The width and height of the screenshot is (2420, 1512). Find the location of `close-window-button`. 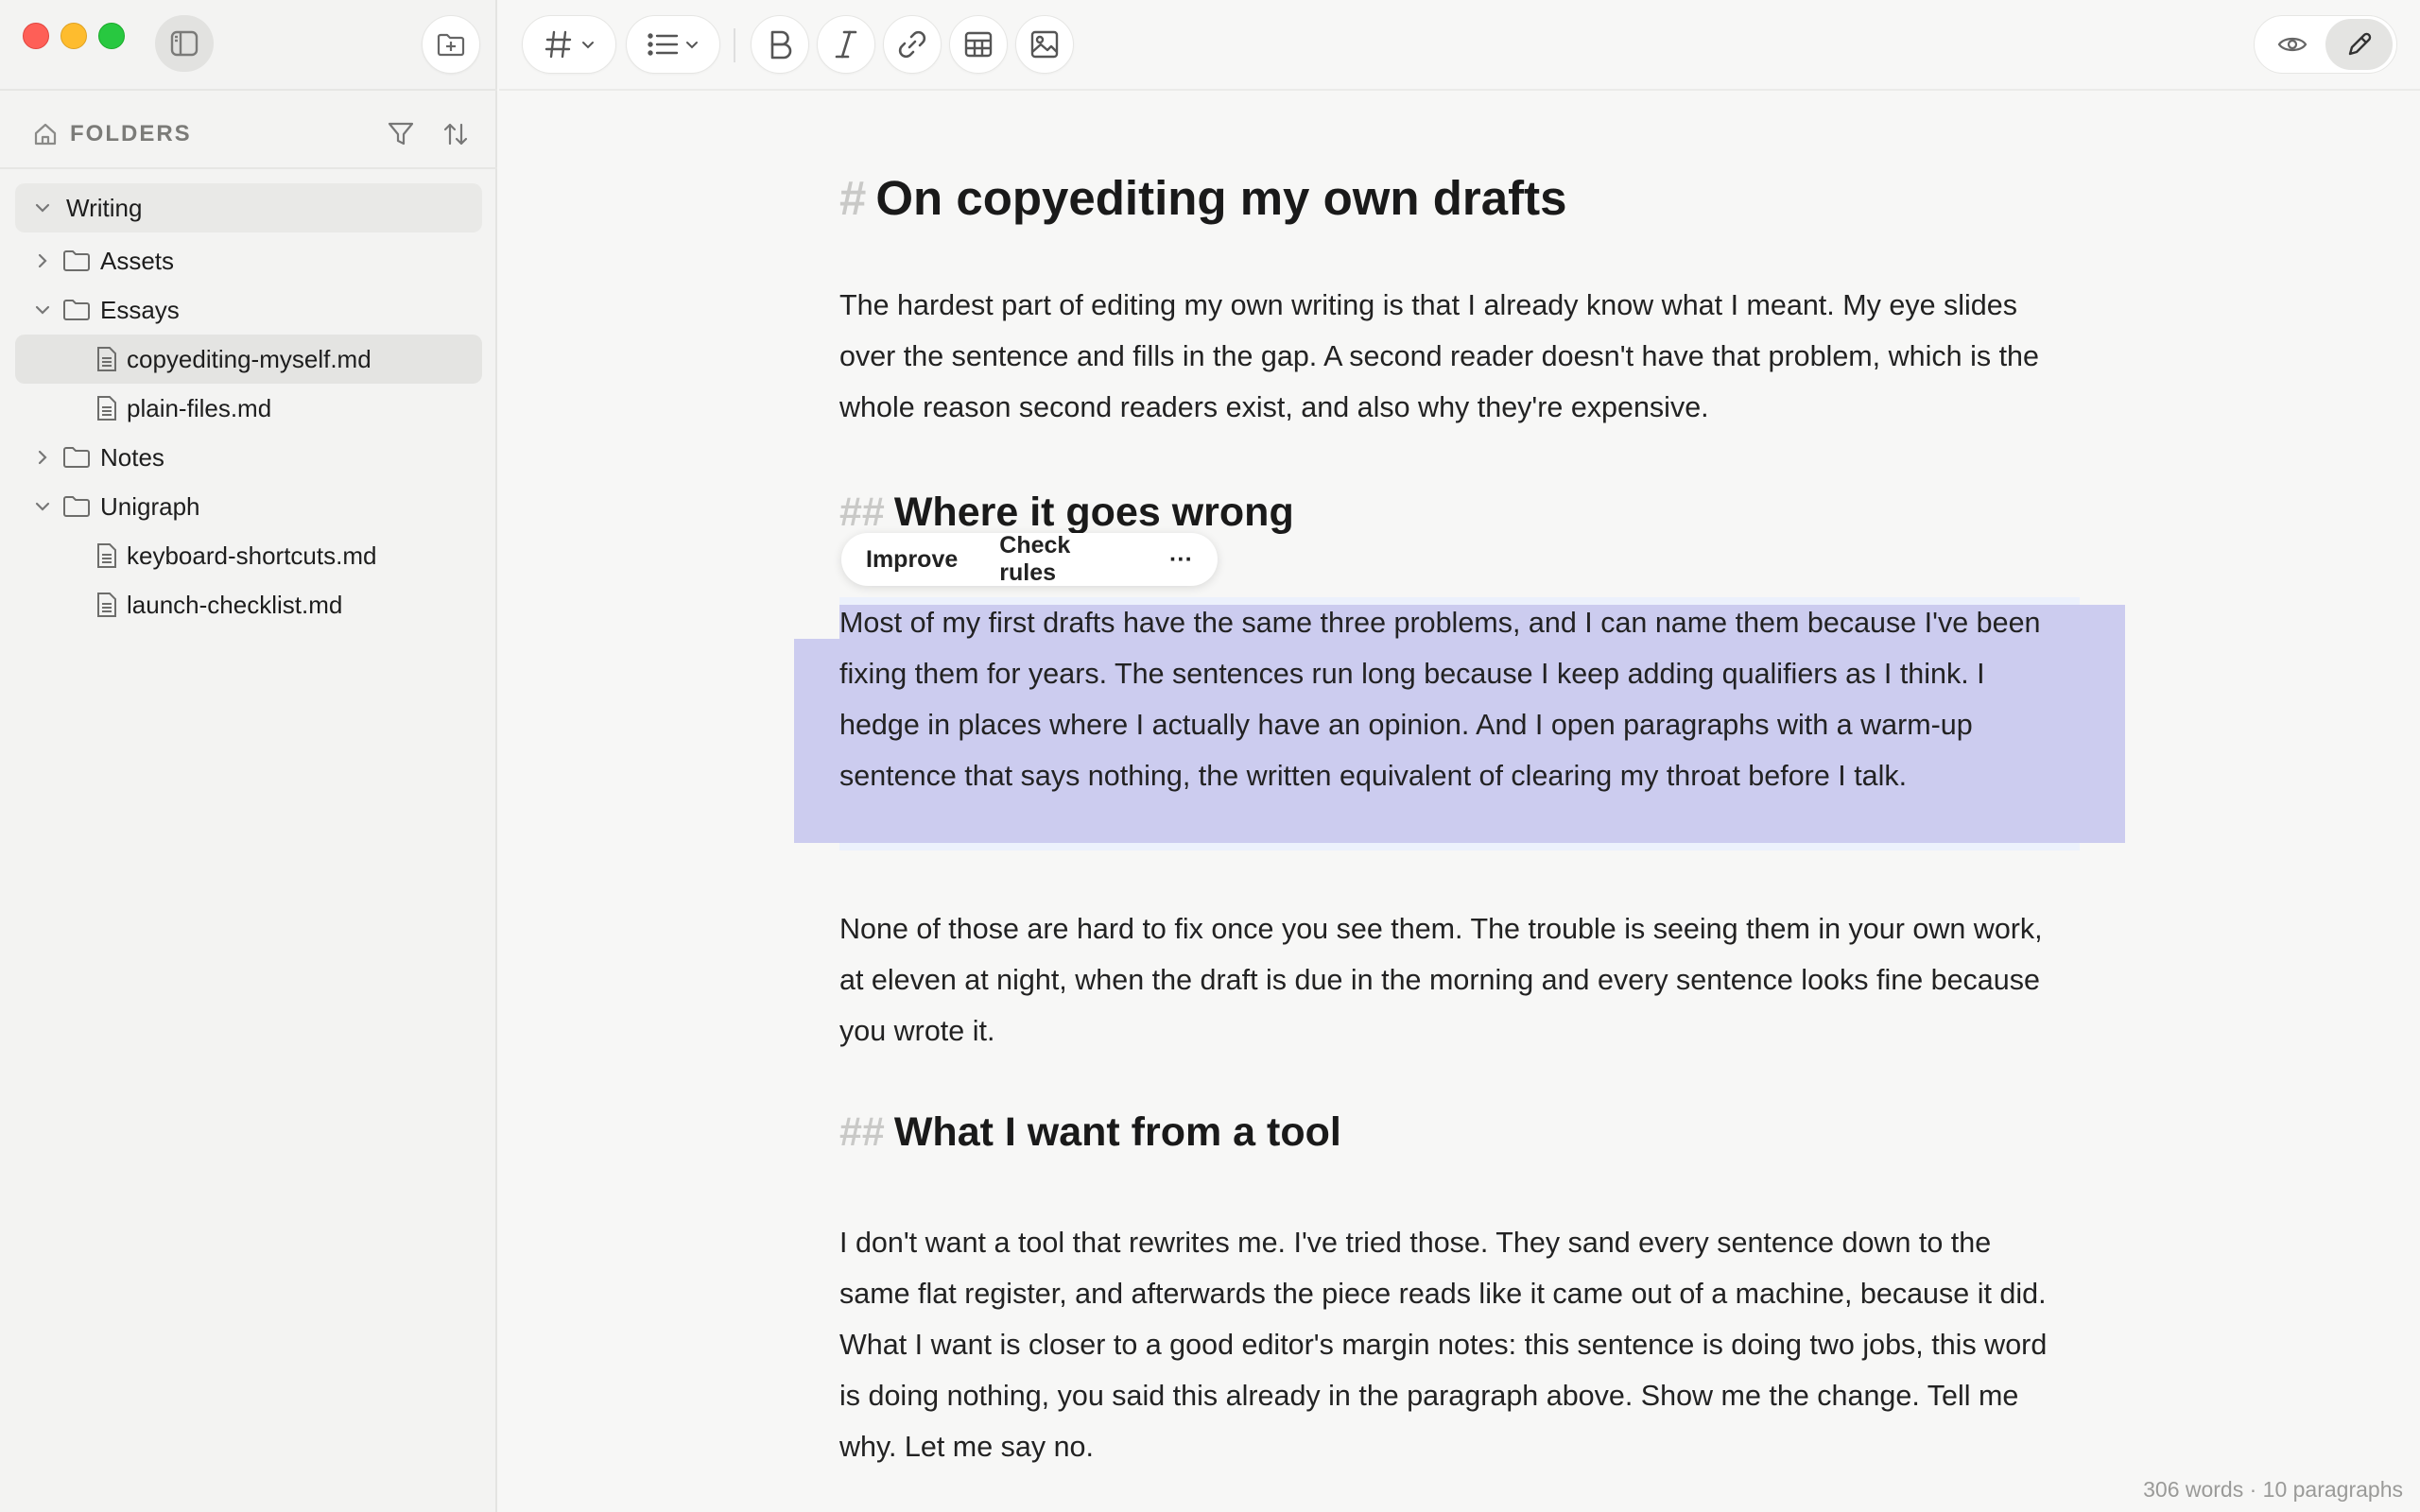

close-window-button is located at coordinates (36, 36).